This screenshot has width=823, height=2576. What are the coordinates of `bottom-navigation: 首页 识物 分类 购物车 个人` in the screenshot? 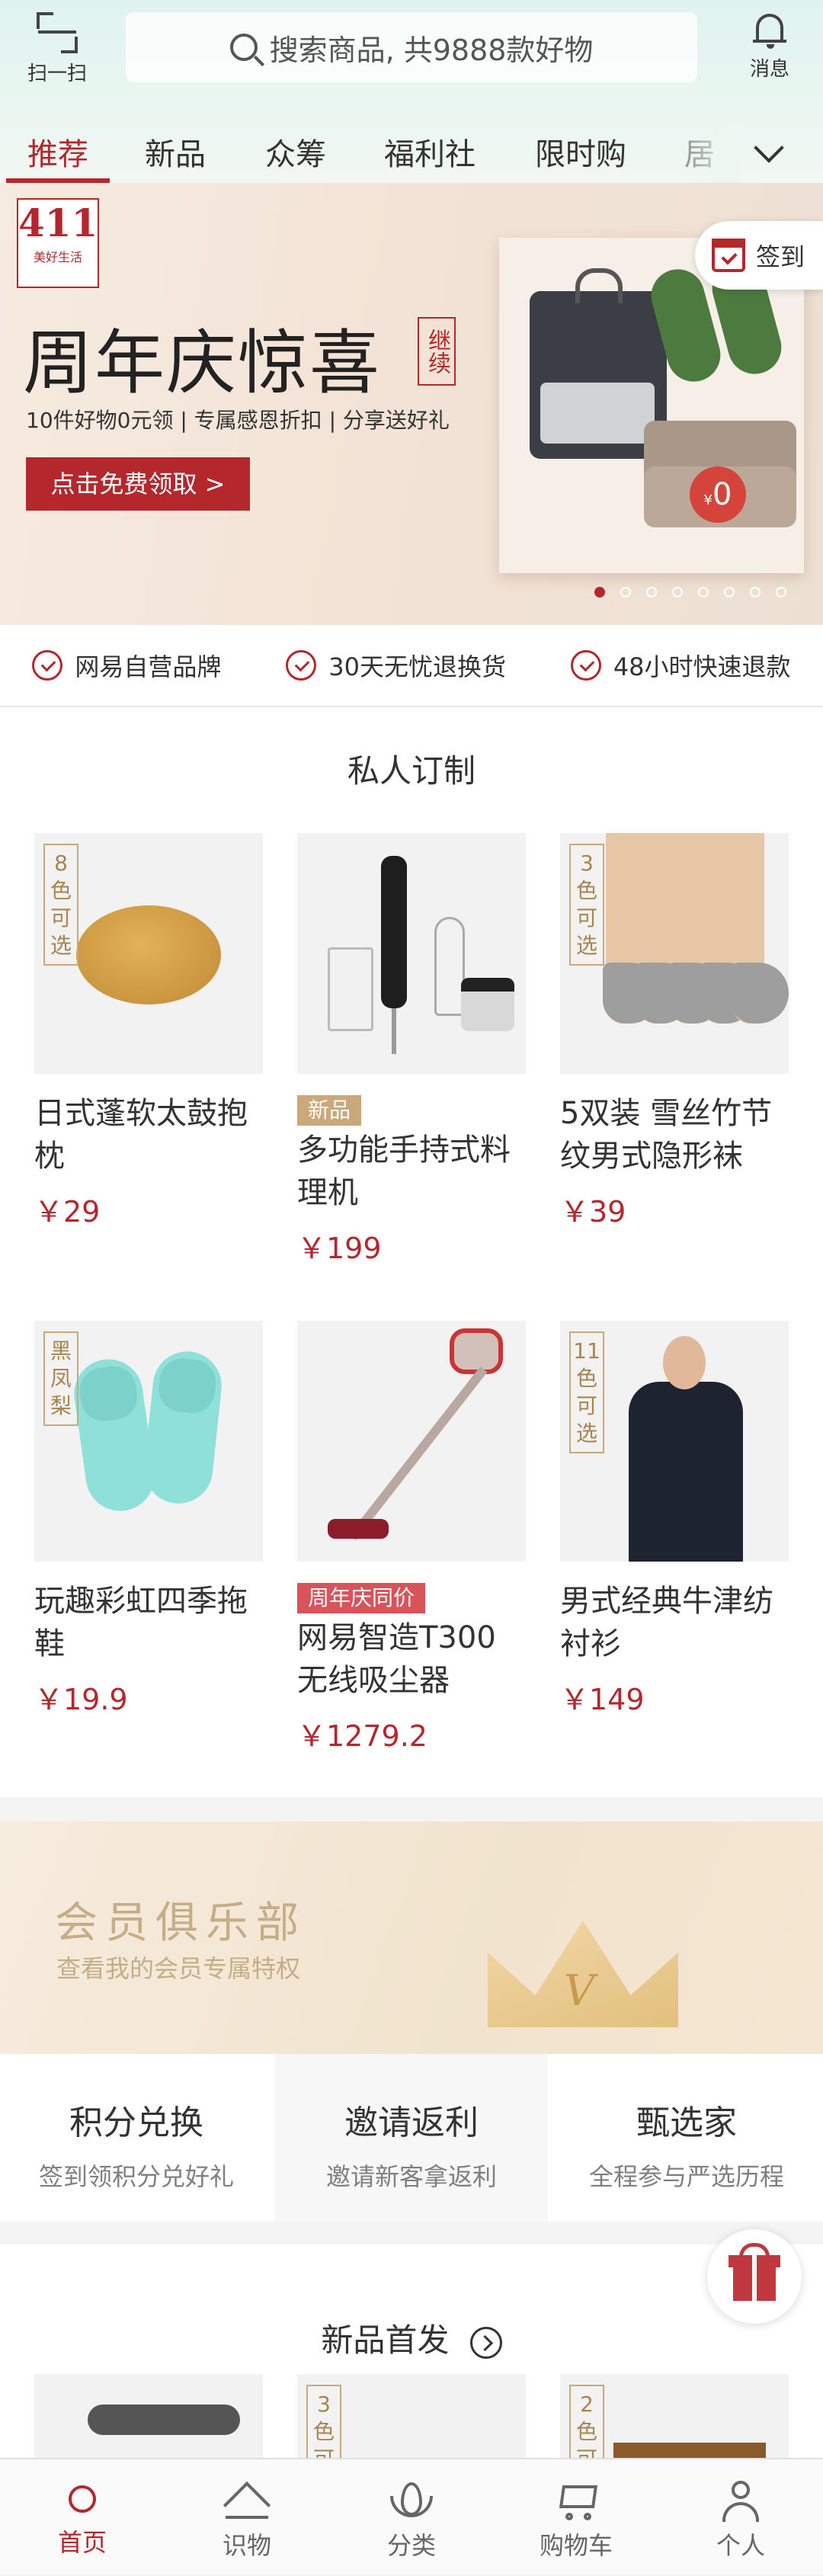 It's located at (411, 2516).